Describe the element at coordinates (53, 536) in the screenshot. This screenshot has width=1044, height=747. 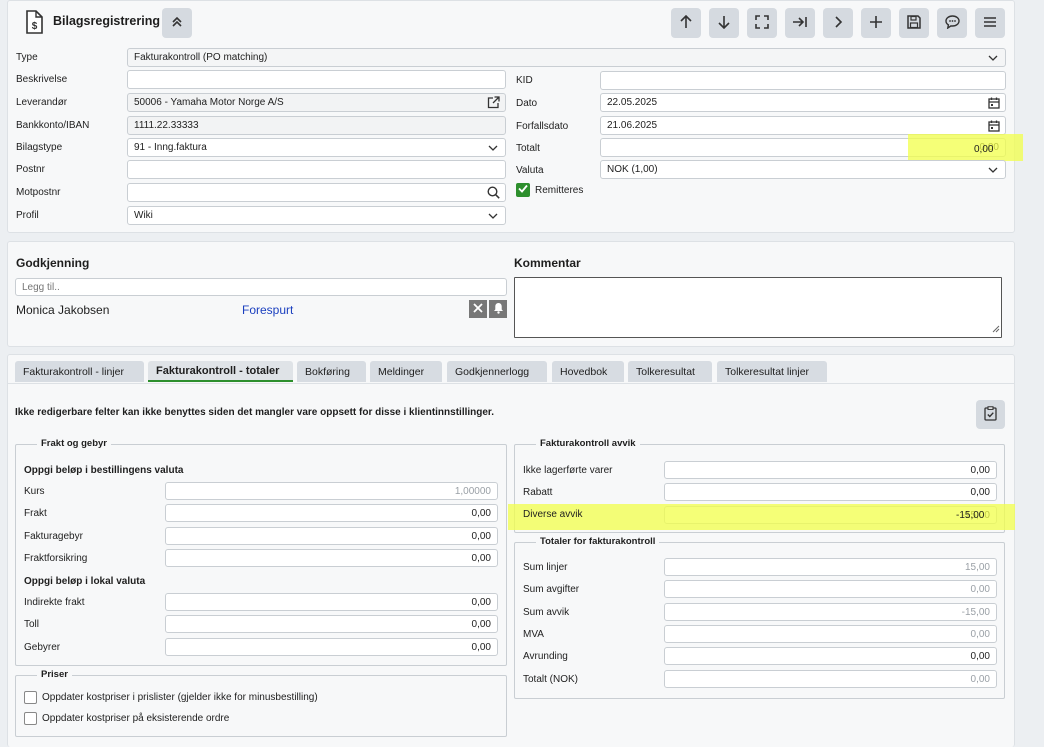
I see `fakturagebyr-label: Fakturagebyr` at that location.